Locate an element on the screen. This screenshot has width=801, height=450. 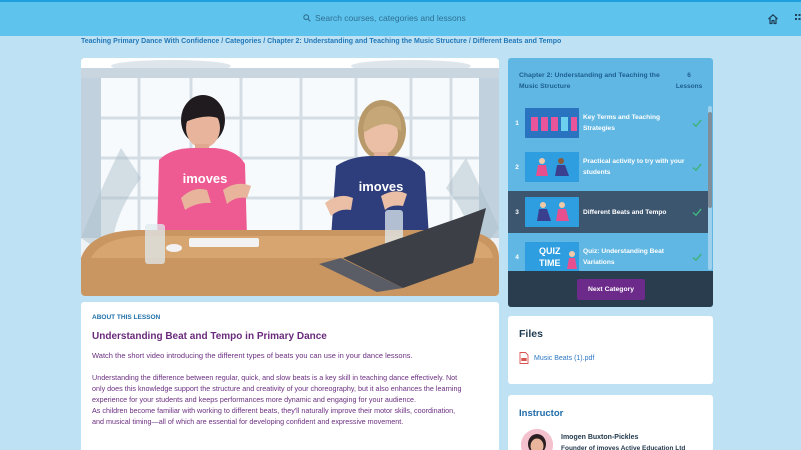
about-label: ABOUT THIS LESSON is located at coordinates (126, 317).